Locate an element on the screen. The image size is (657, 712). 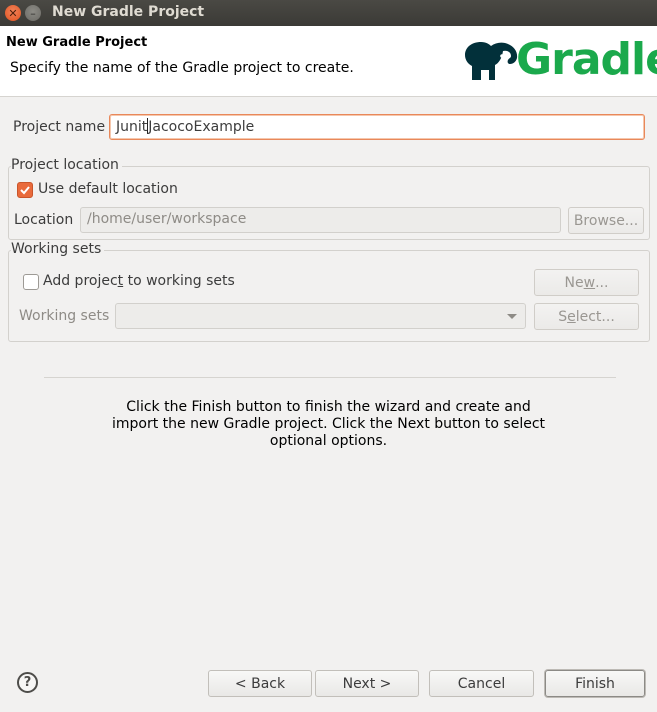
use-default-location-checkbox is located at coordinates (25, 190).